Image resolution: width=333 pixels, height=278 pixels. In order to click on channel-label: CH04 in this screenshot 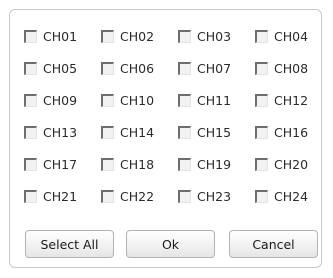, I will do `click(291, 36)`.